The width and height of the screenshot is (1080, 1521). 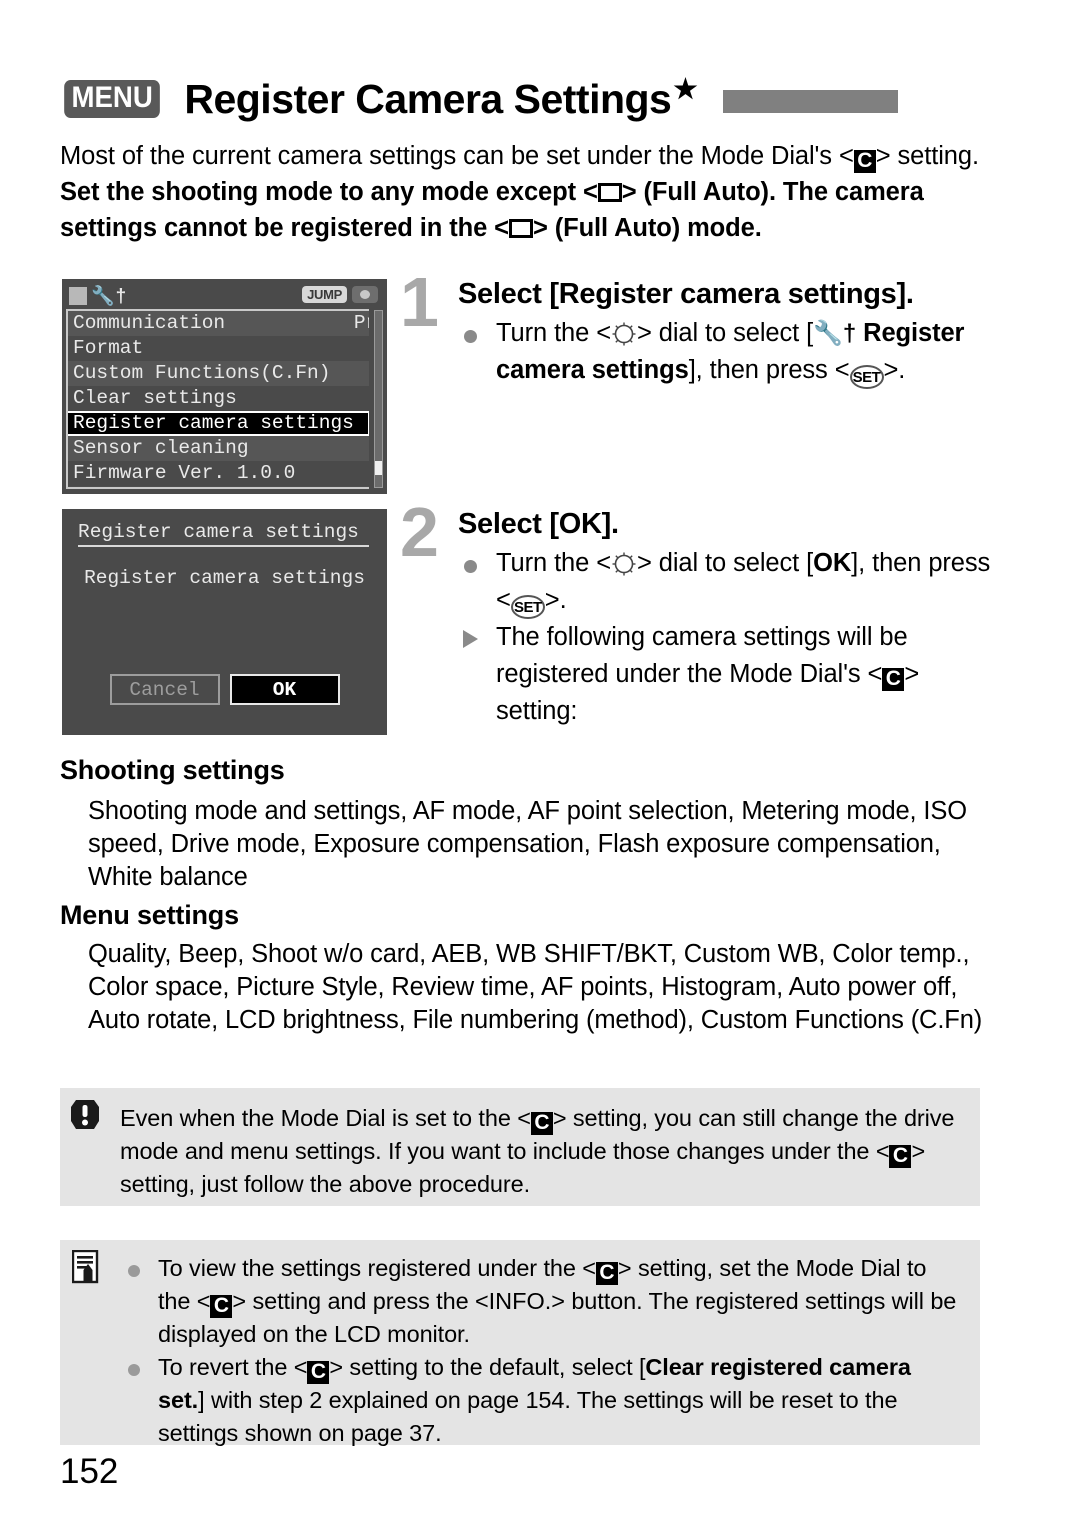 What do you see at coordinates (108, 348) in the screenshot?
I see `menu-item-label: Format` at bounding box center [108, 348].